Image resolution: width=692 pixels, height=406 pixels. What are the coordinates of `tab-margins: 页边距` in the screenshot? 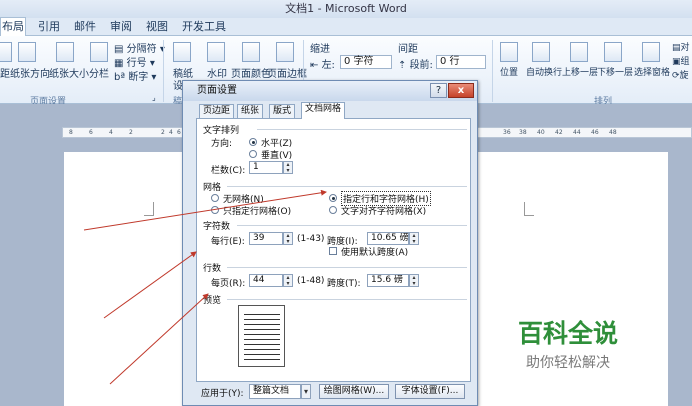 It's located at (217, 111).